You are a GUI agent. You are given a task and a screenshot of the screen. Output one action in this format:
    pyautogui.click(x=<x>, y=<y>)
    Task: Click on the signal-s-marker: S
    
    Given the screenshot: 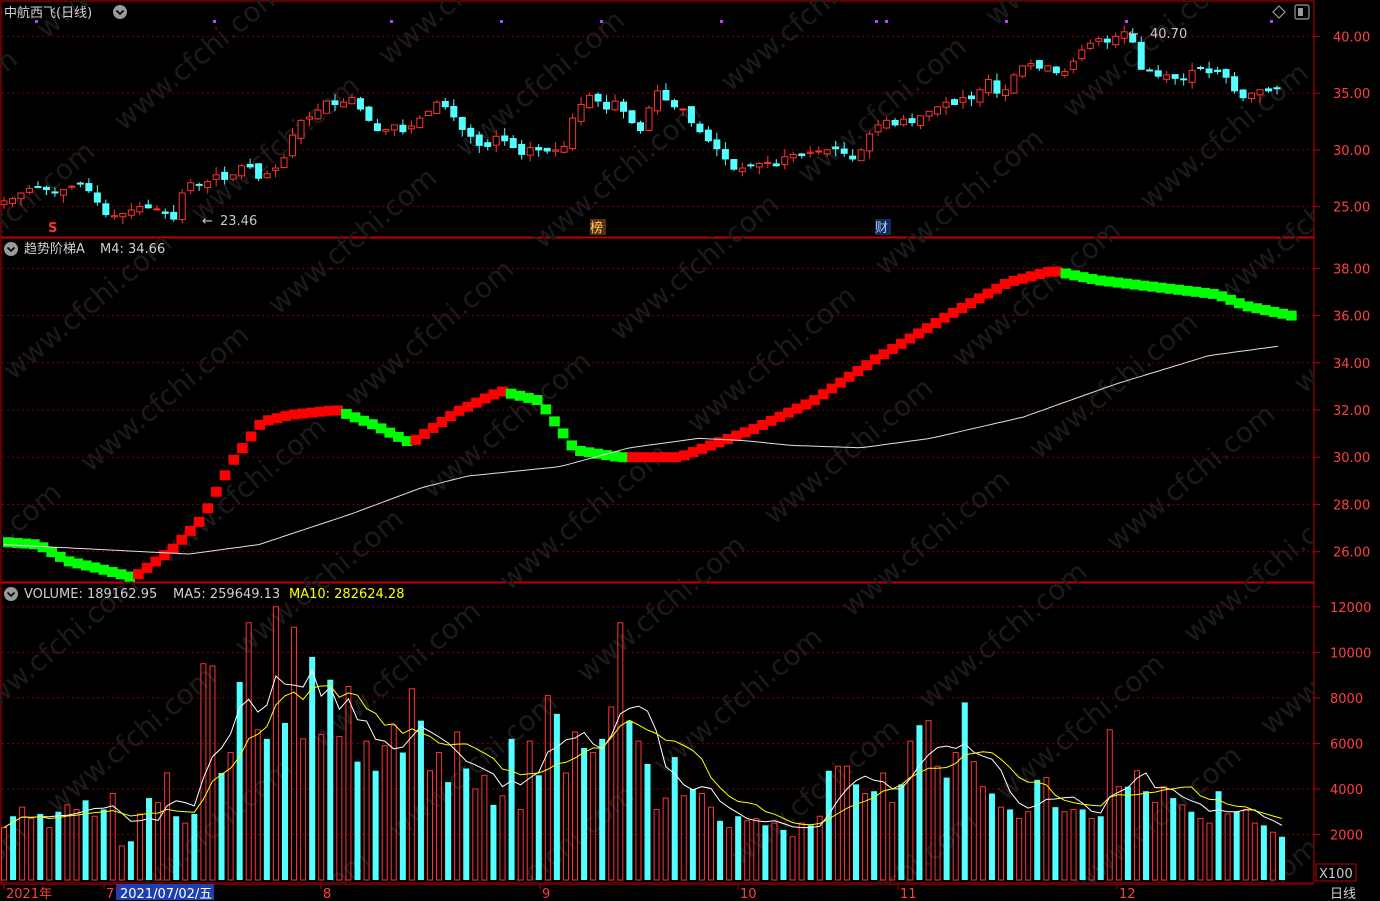 What is the action you would take?
    pyautogui.click(x=52, y=228)
    